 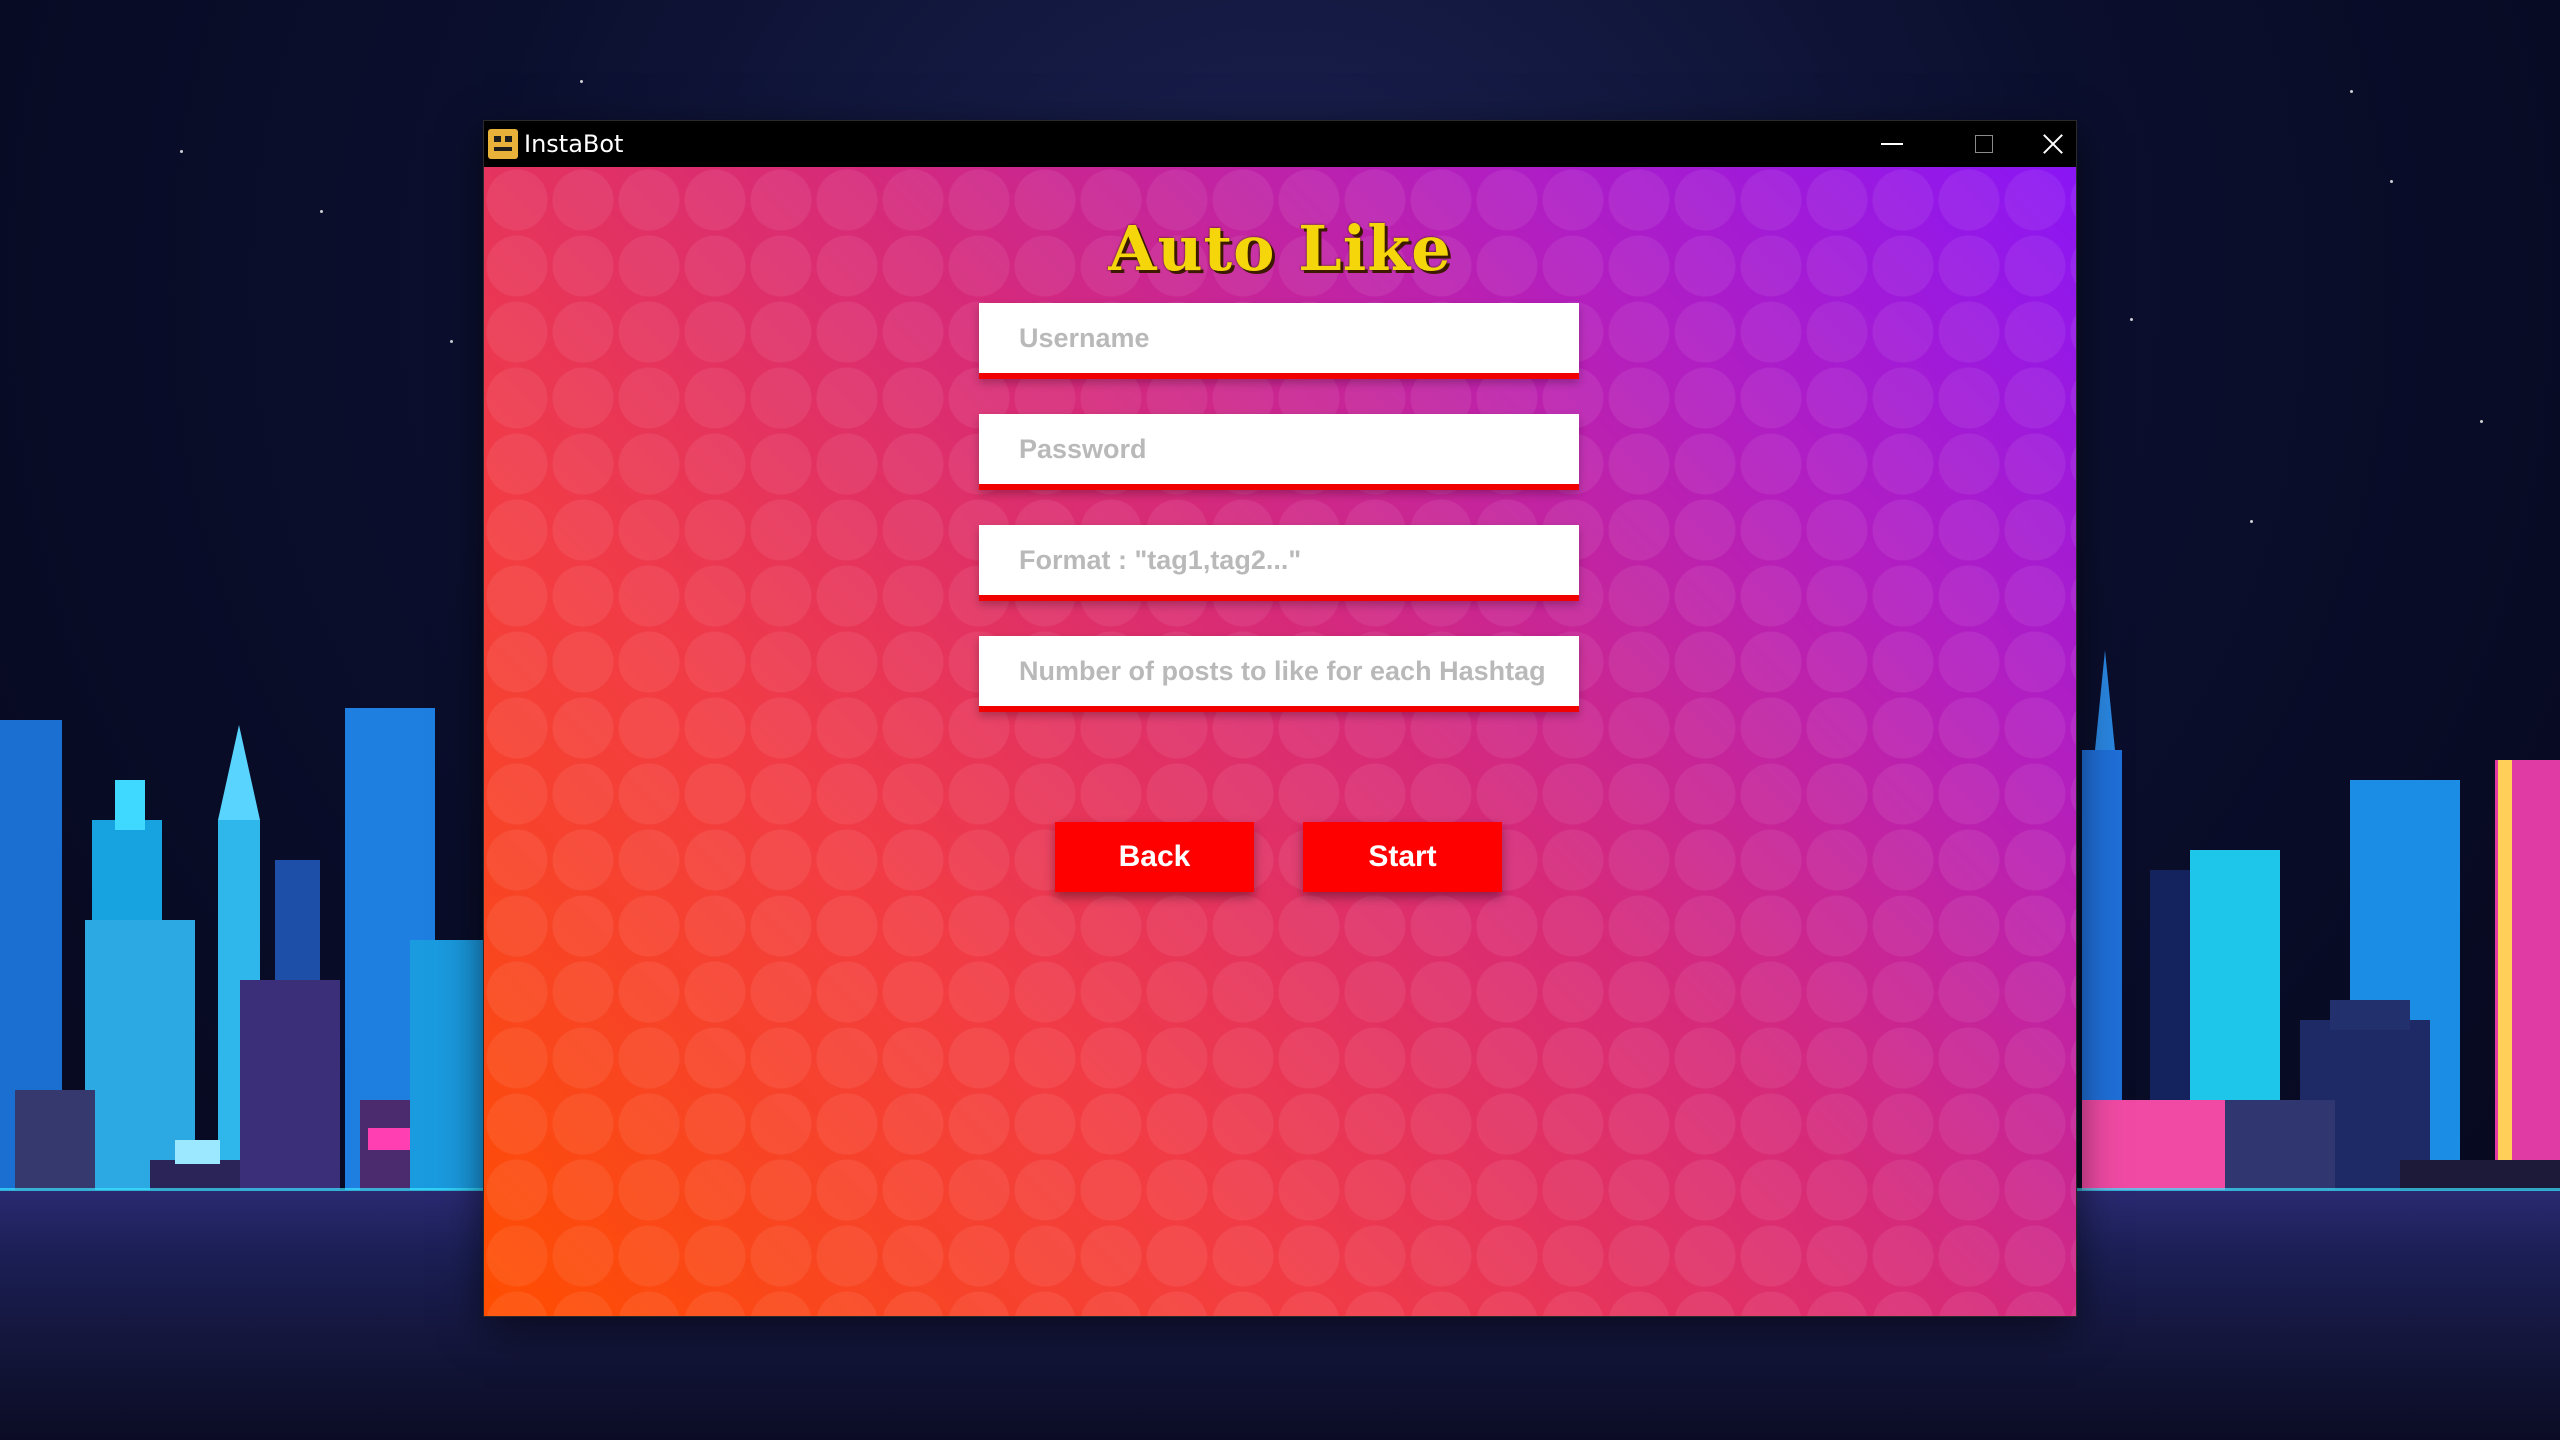 I want to click on close-button, so click(x=2053, y=144).